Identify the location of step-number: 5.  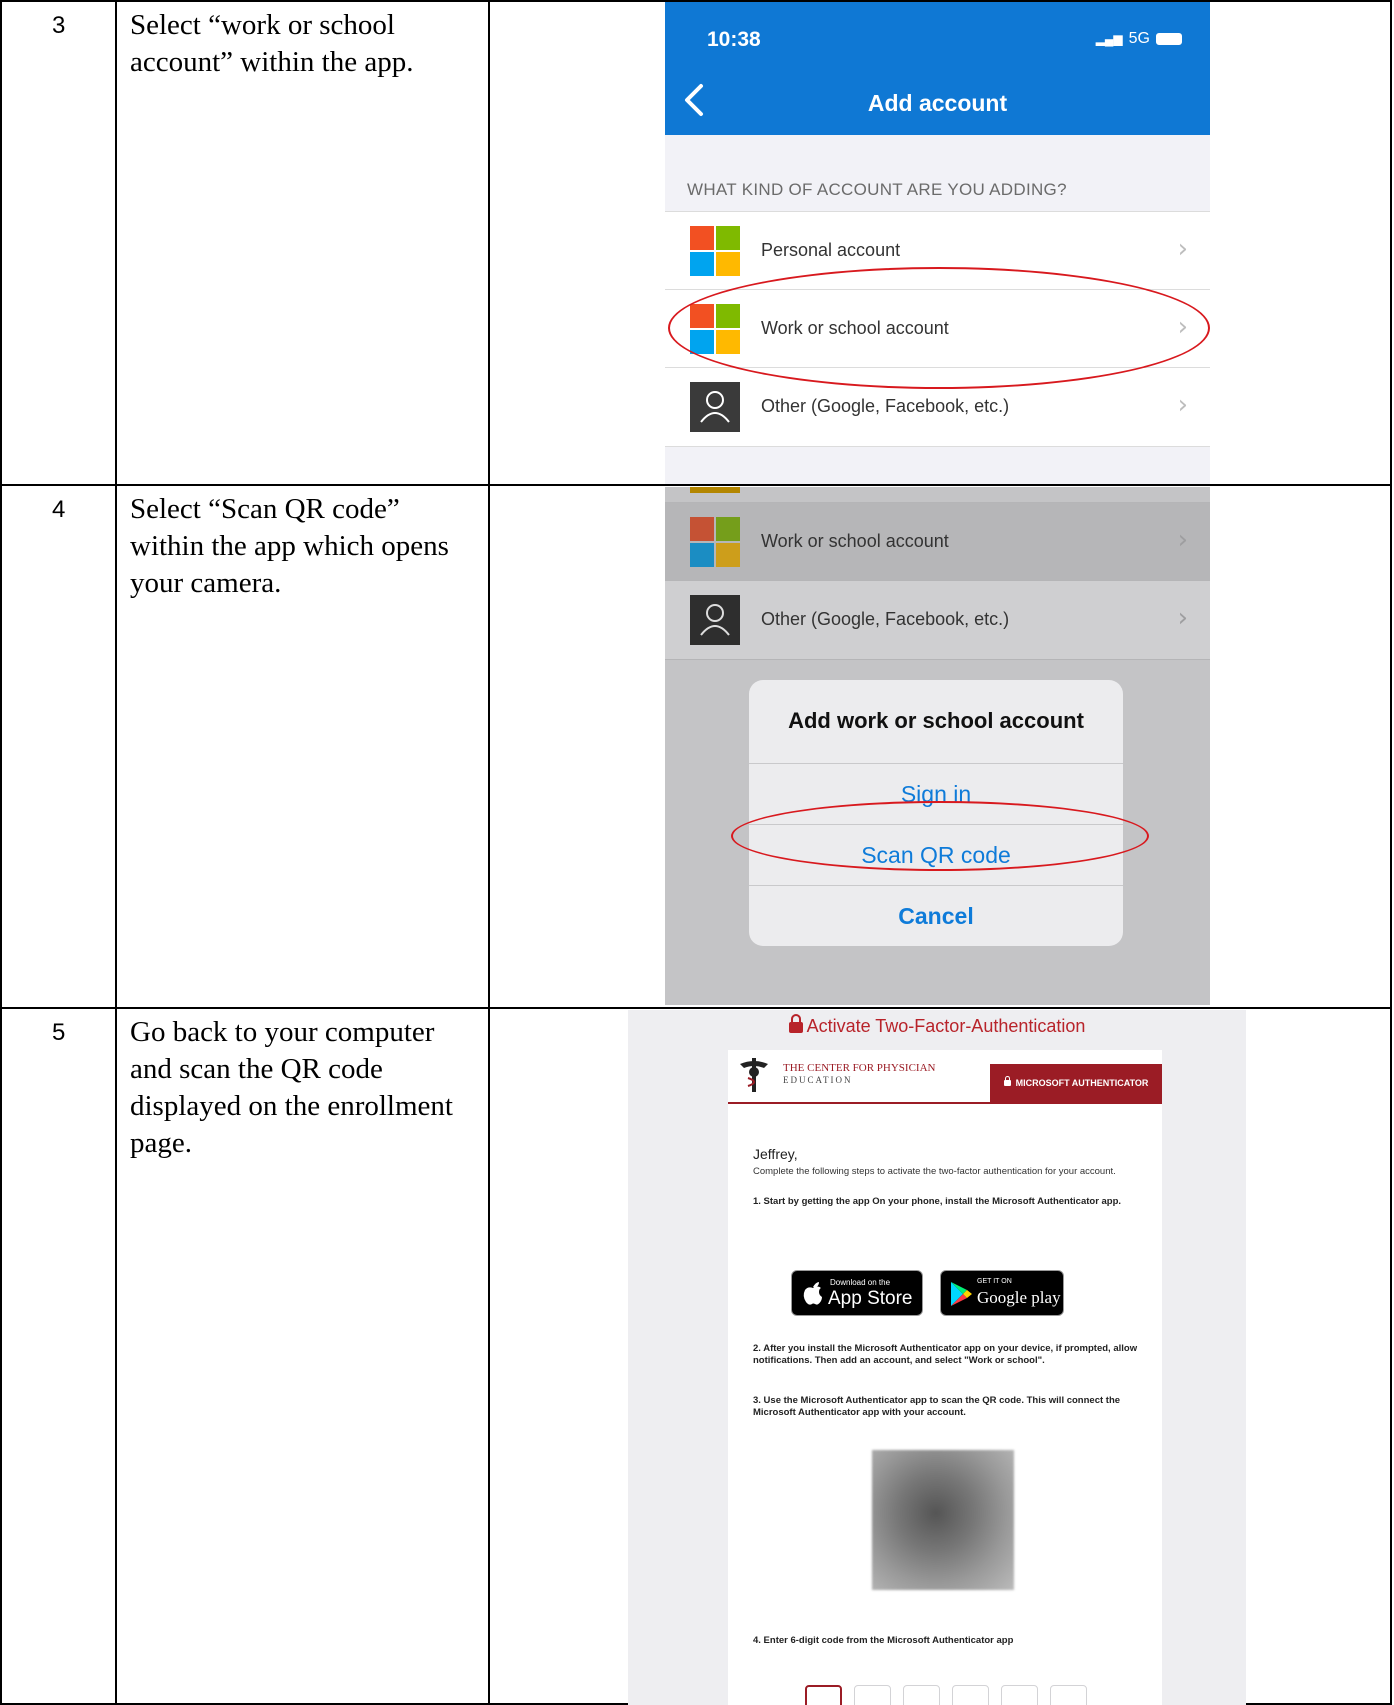
(59, 1032).